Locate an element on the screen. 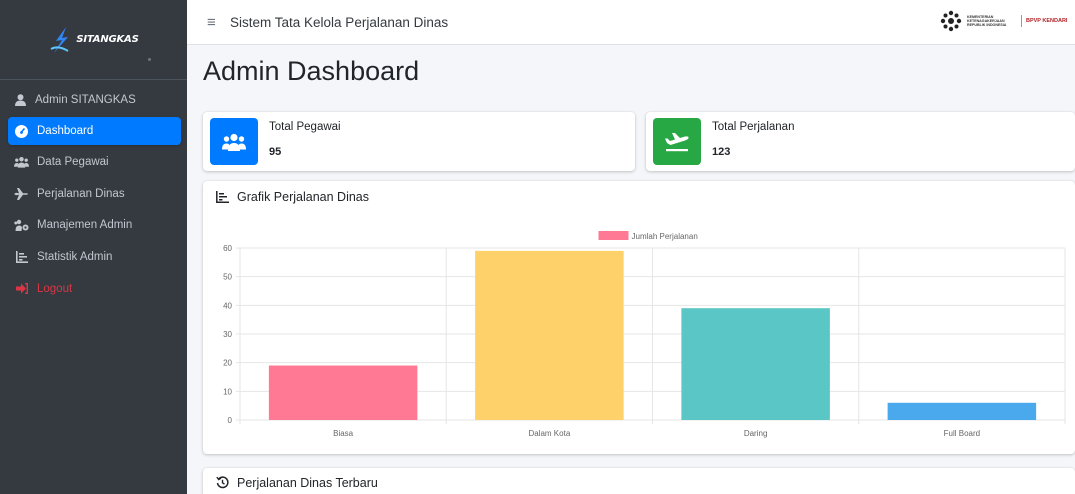  hamburger-menu-icon: ≡ is located at coordinates (214, 22).